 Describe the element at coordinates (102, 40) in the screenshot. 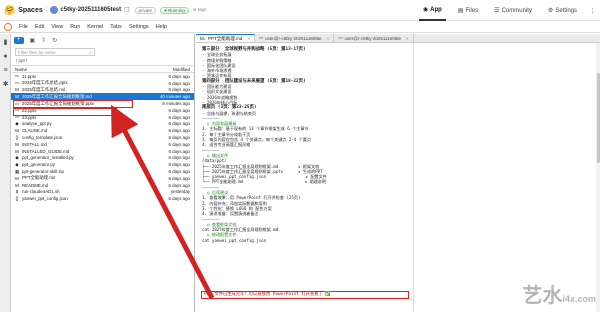

I see `file-browser-toolbar: + ▣ ⇧ ↻` at that location.